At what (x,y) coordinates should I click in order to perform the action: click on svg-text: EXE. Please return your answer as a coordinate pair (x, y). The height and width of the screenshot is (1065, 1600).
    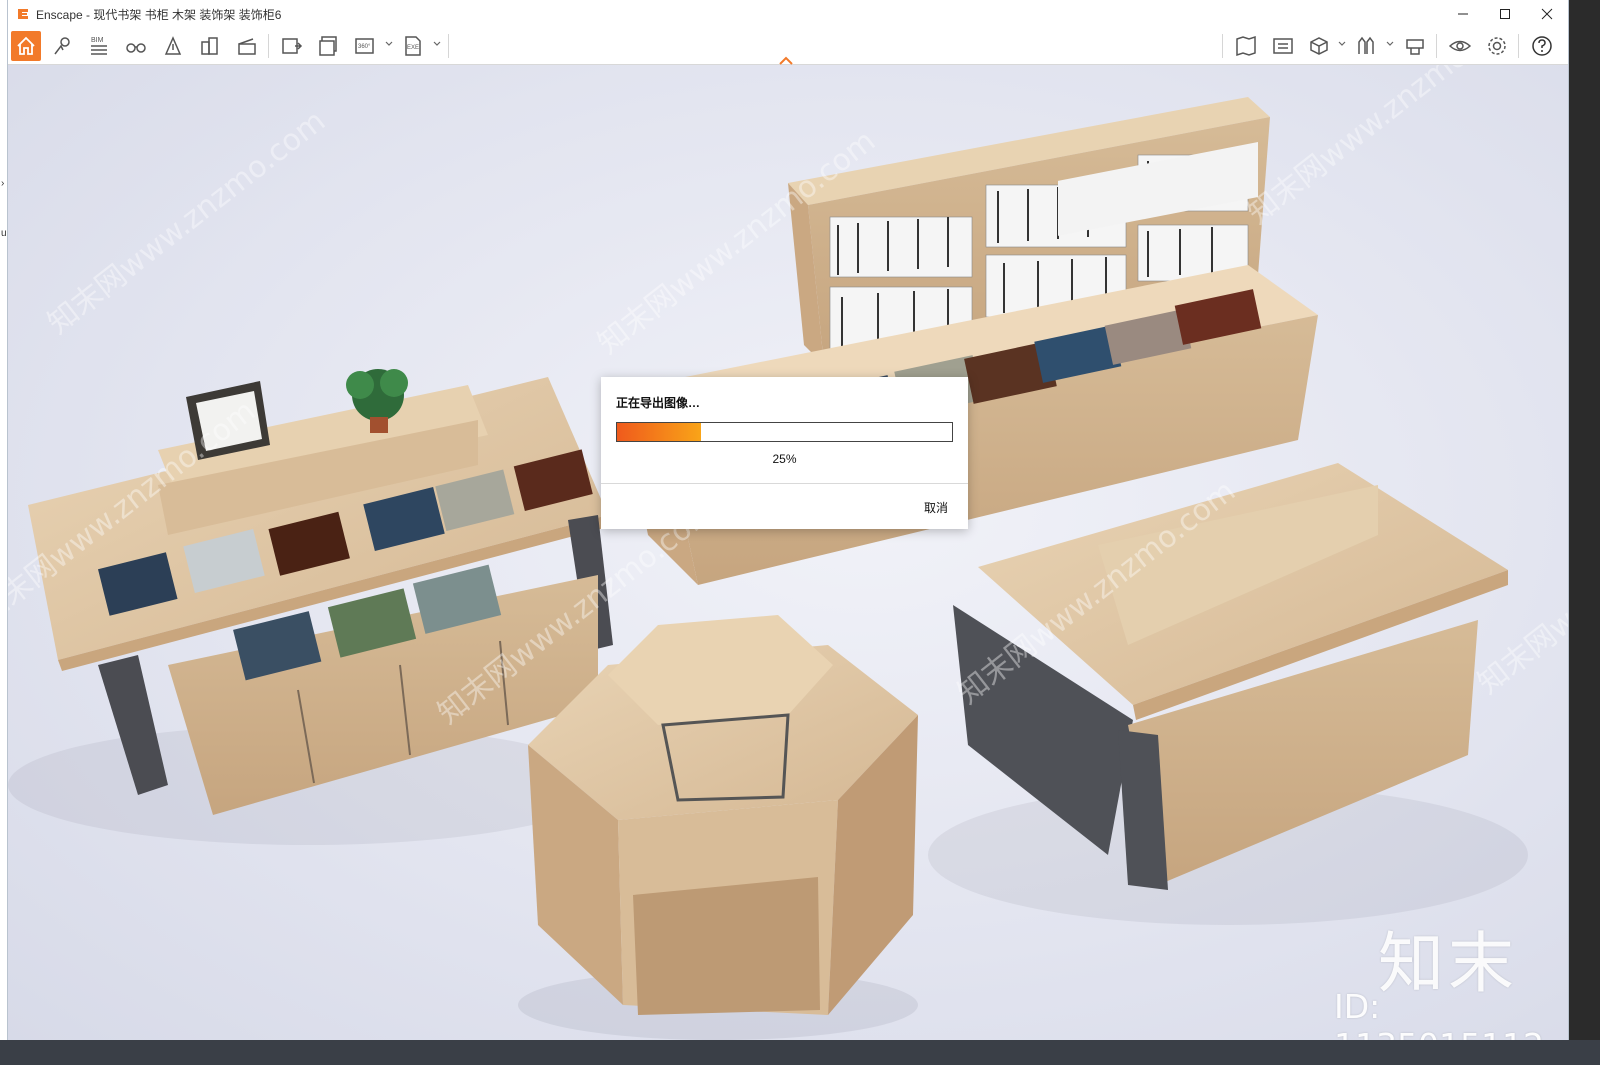
    Looking at the image, I should click on (413, 48).